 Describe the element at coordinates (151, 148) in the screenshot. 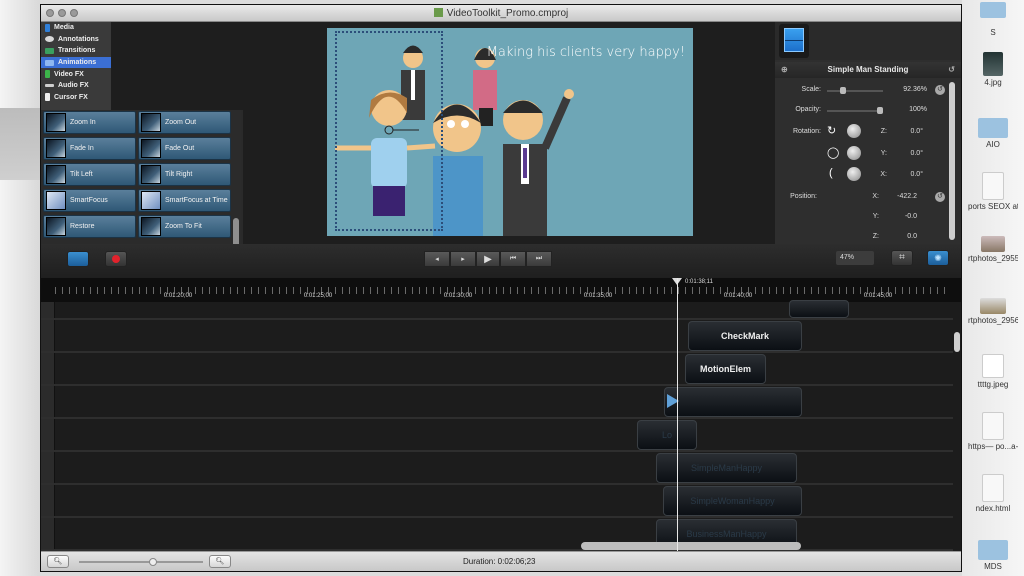

I see `fade-out-thumbnail` at that location.